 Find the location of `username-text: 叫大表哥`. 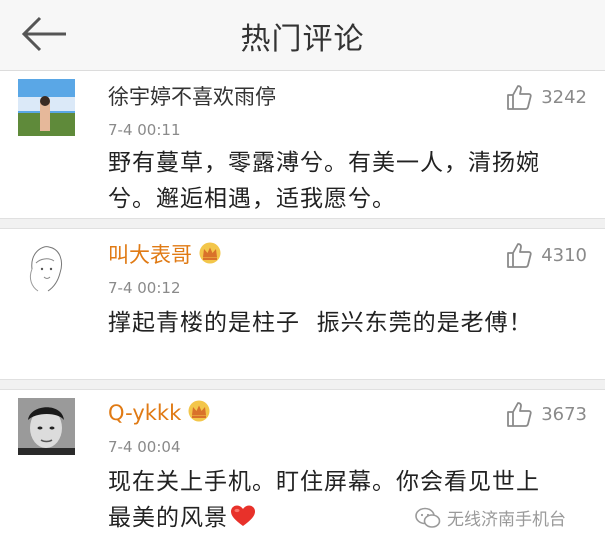

username-text: 叫大表哥 is located at coordinates (150, 255).